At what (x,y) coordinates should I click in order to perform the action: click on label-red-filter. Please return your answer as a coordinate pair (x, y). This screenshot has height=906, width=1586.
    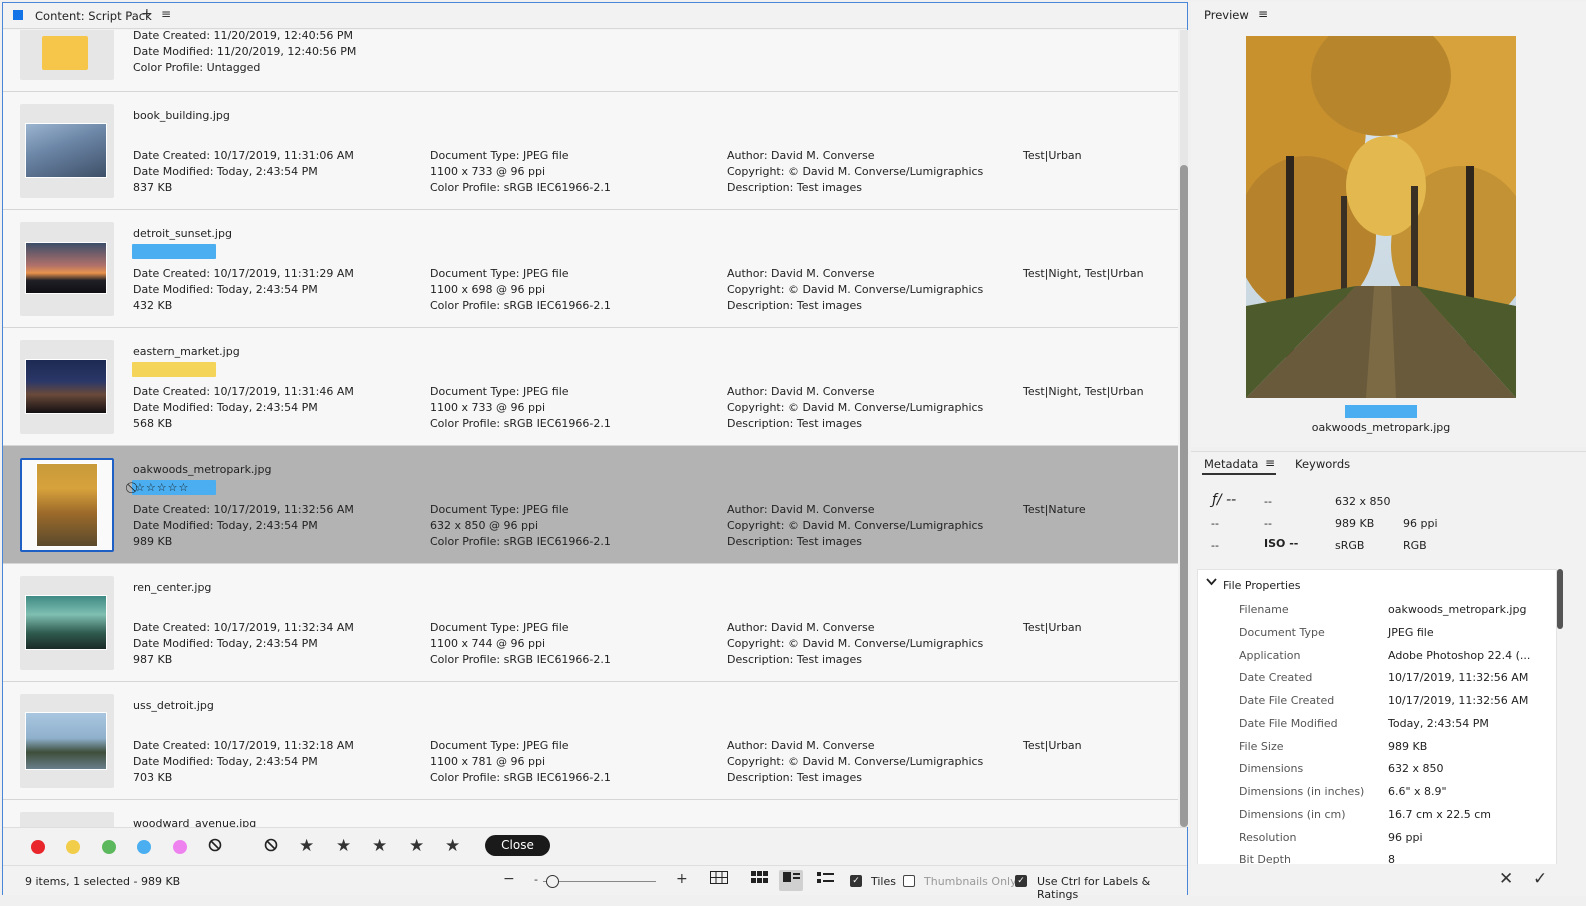
    Looking at the image, I should click on (38, 847).